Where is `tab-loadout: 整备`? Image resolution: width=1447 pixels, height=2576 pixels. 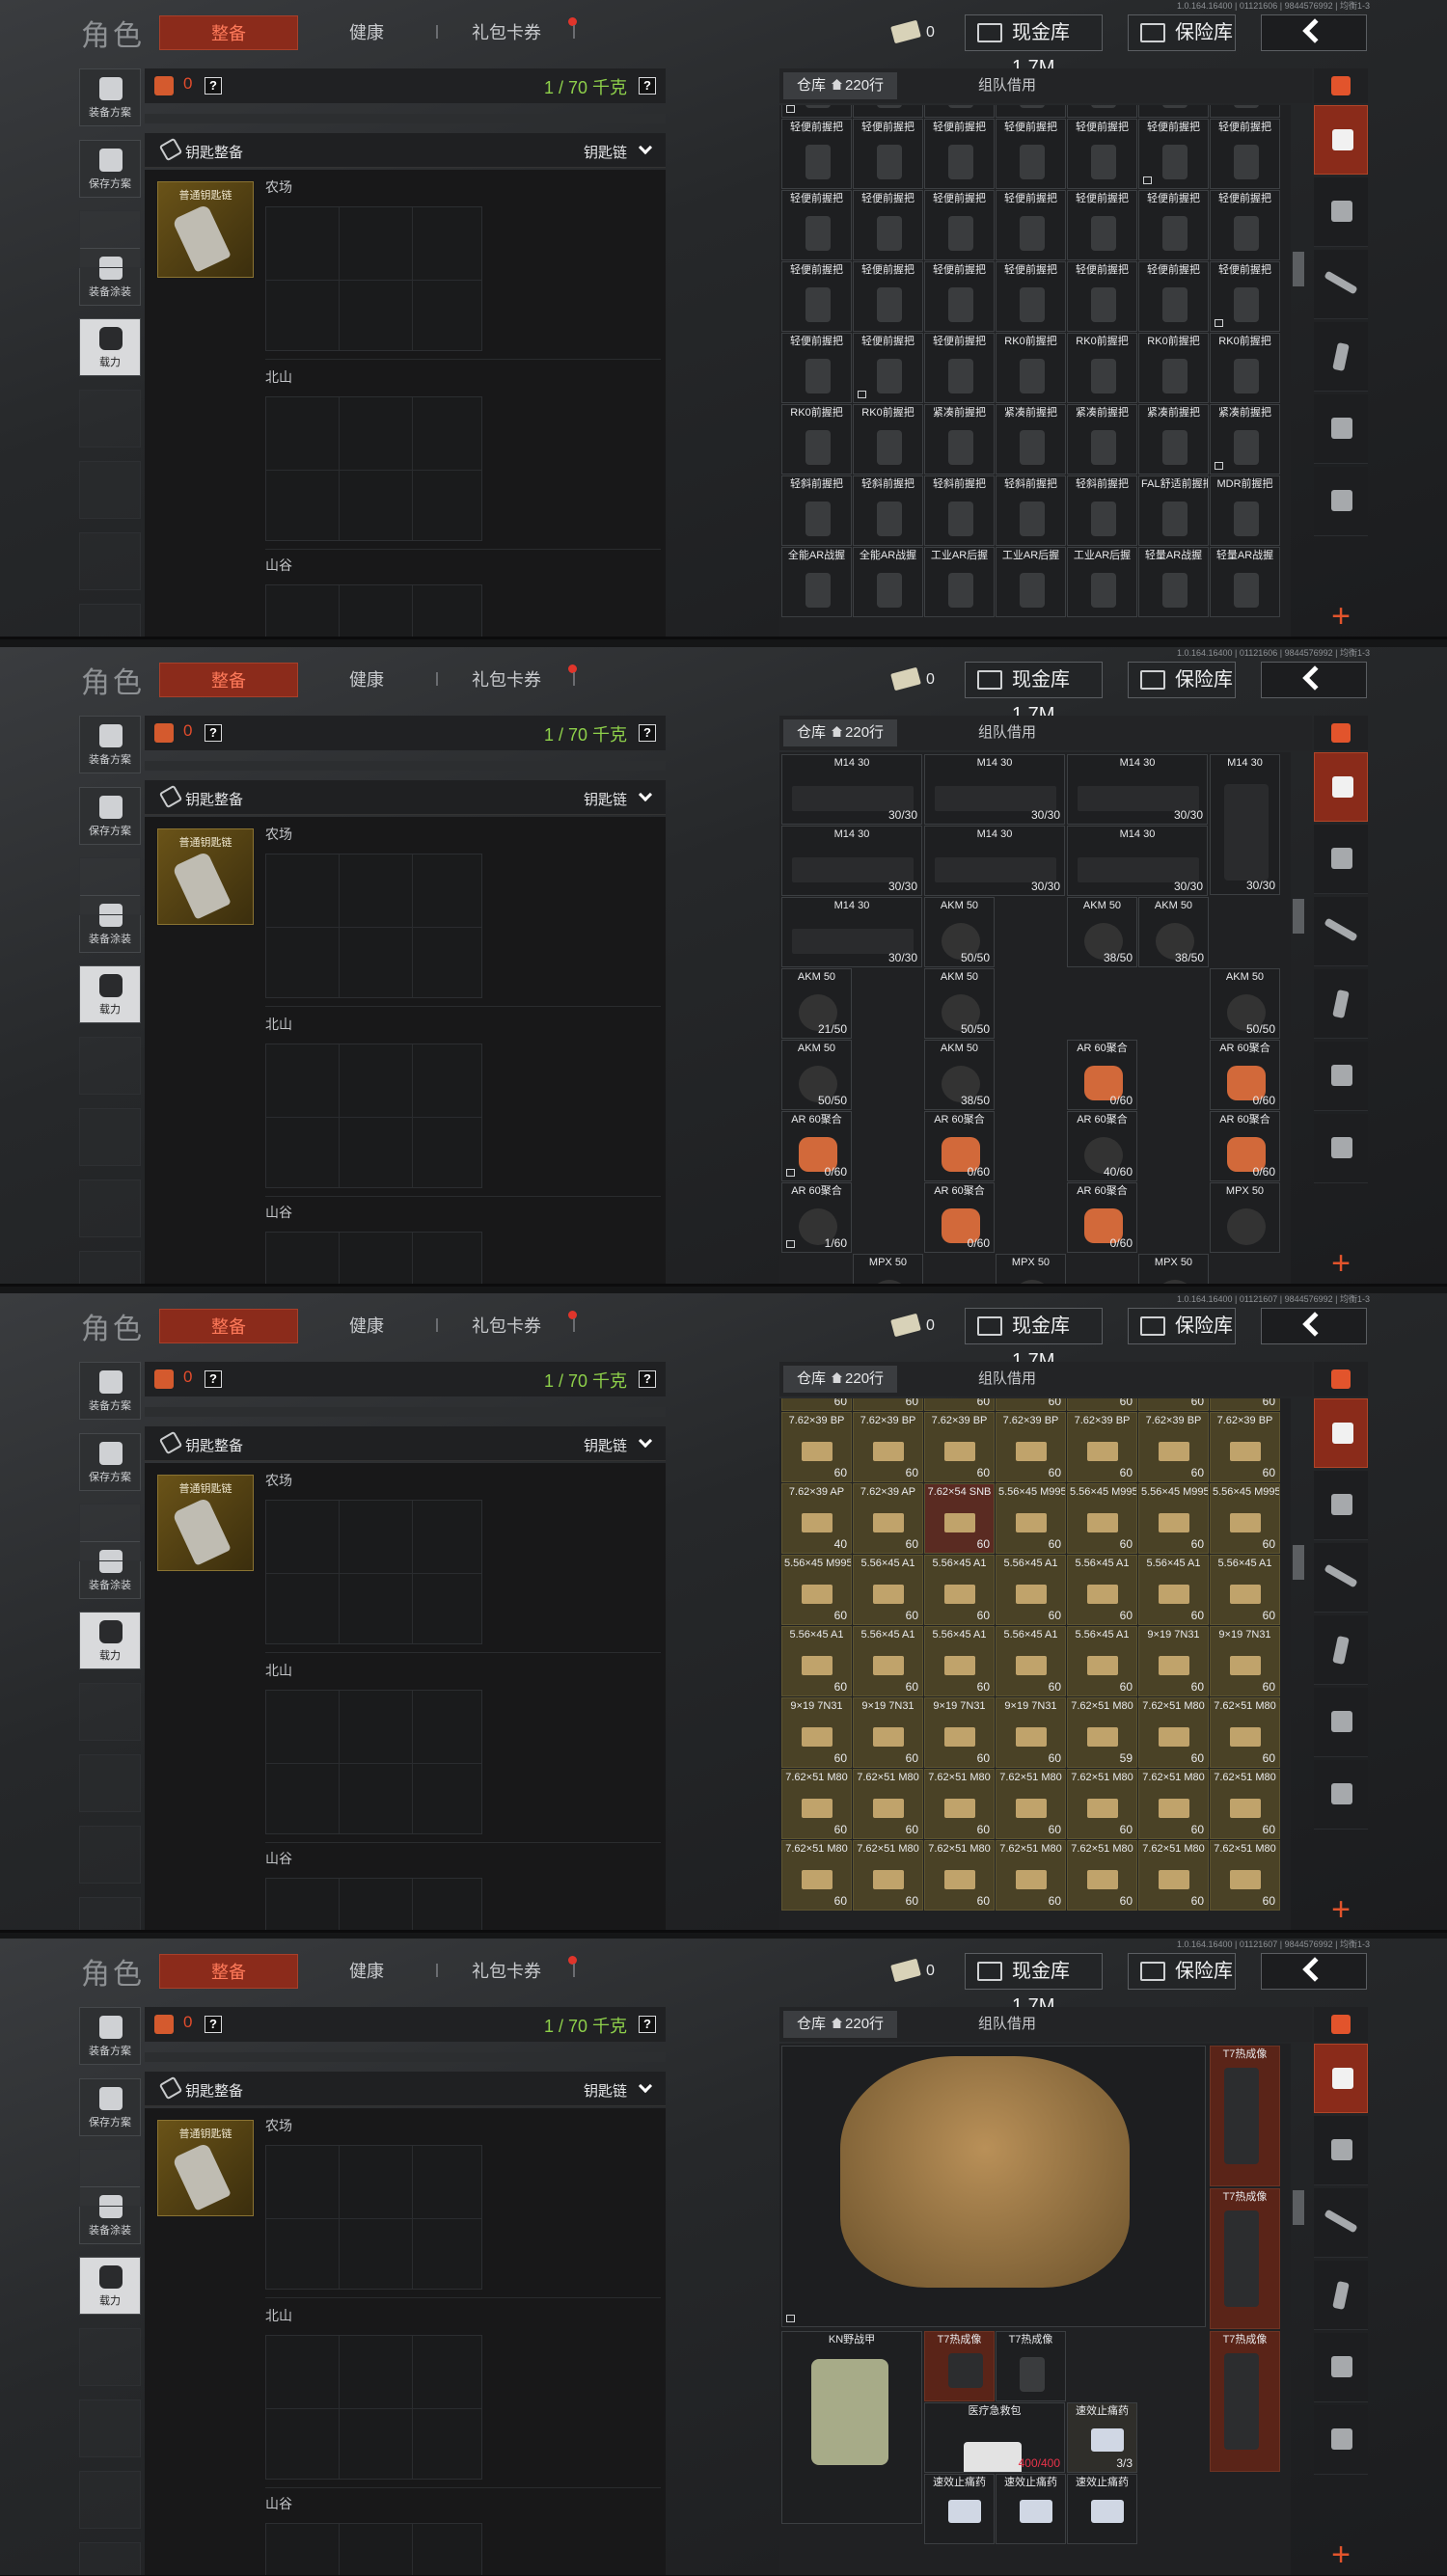
tab-loadout: 整备 is located at coordinates (228, 32).